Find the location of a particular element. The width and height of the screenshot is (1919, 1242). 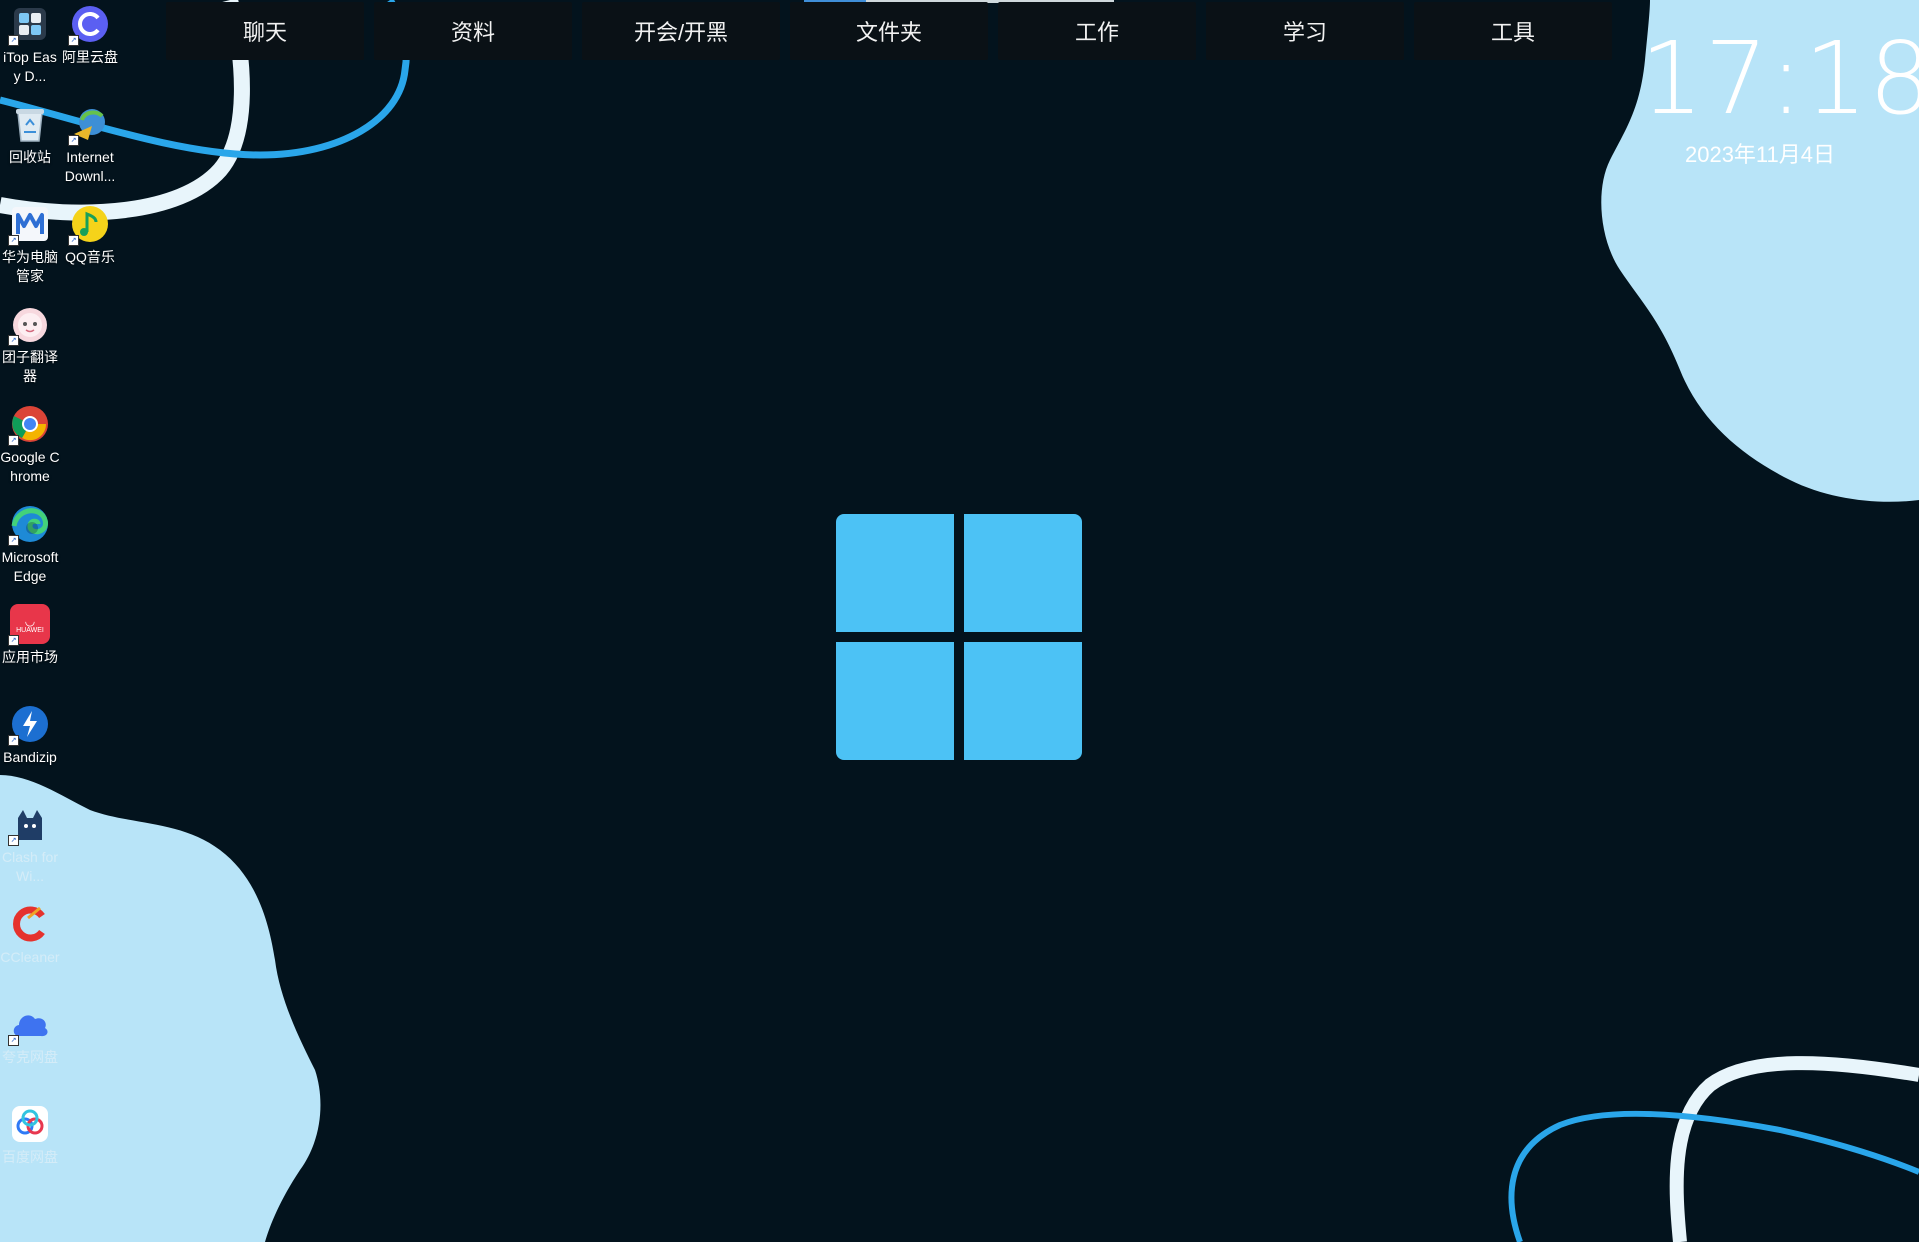

desktop-icon-label: 团子翻译器 is located at coordinates (30, 366).